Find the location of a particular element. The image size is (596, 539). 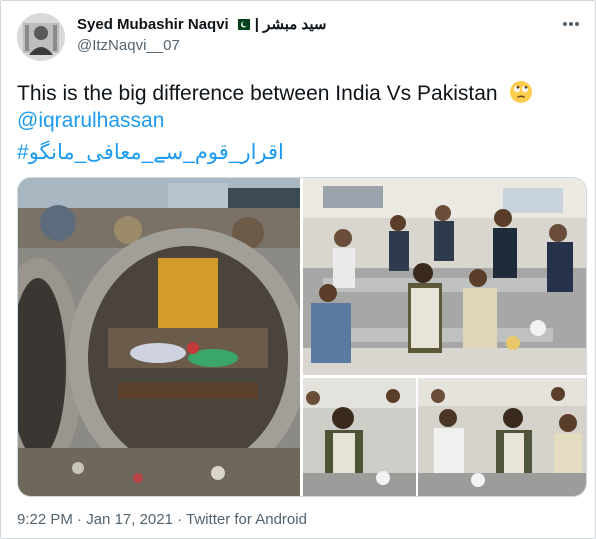

avatar is located at coordinates (41, 37).